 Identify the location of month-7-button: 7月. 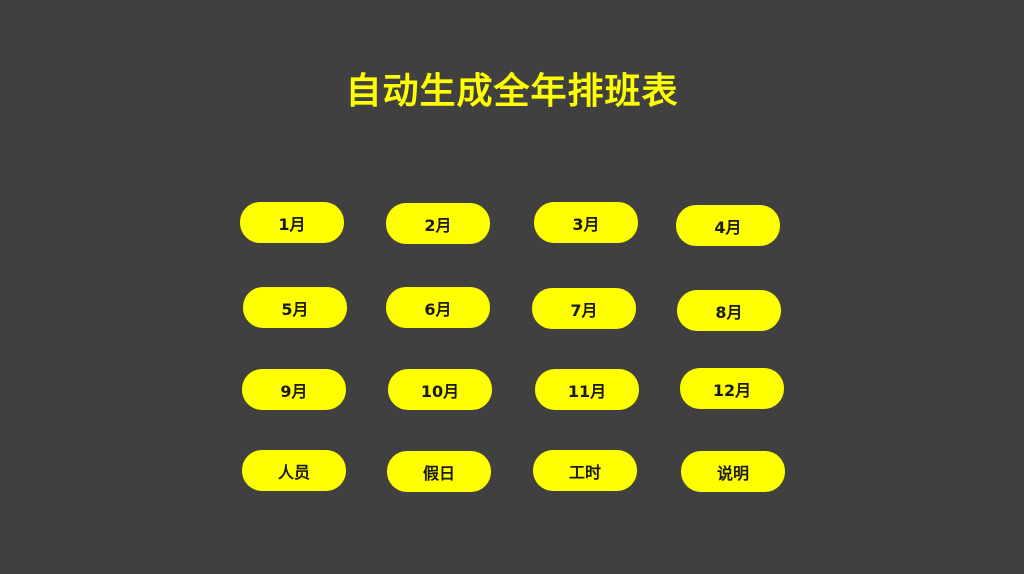
(584, 308).